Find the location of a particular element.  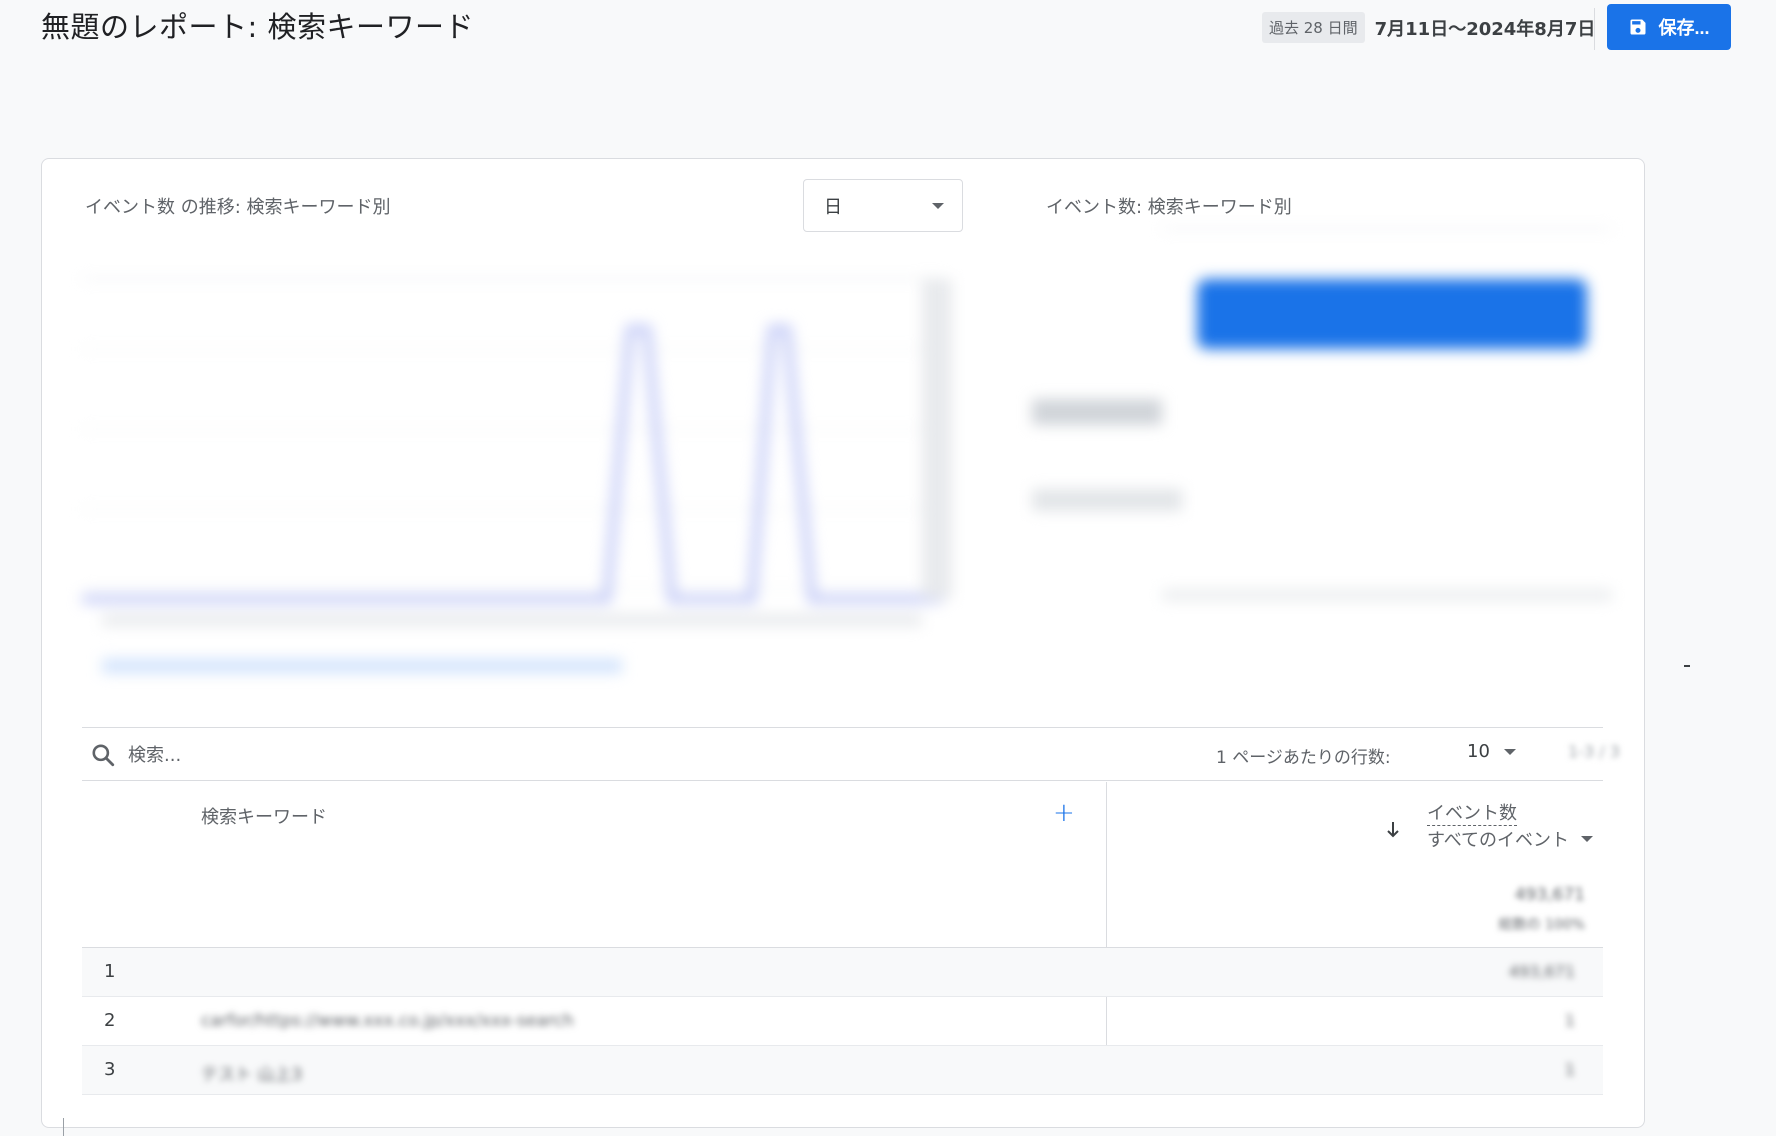

line-chart-title: イベント数 の推移: 検索キーワード別 is located at coordinates (238, 207).